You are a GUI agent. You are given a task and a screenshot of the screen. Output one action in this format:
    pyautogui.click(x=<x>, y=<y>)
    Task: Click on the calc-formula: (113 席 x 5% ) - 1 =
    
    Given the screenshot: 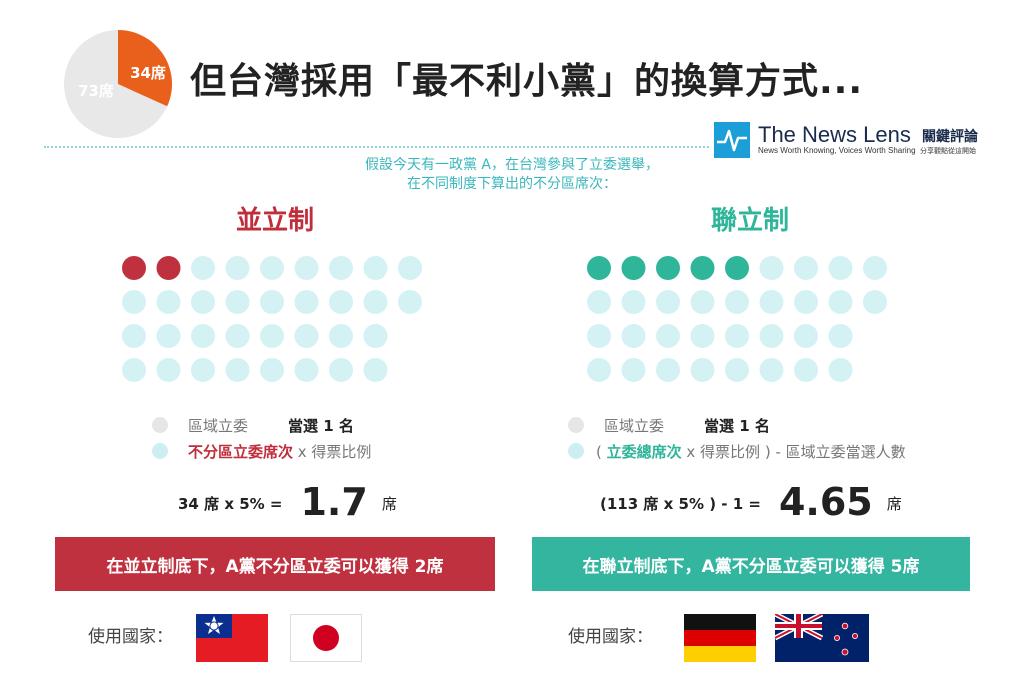 What is the action you would take?
    pyautogui.click(x=680, y=504)
    